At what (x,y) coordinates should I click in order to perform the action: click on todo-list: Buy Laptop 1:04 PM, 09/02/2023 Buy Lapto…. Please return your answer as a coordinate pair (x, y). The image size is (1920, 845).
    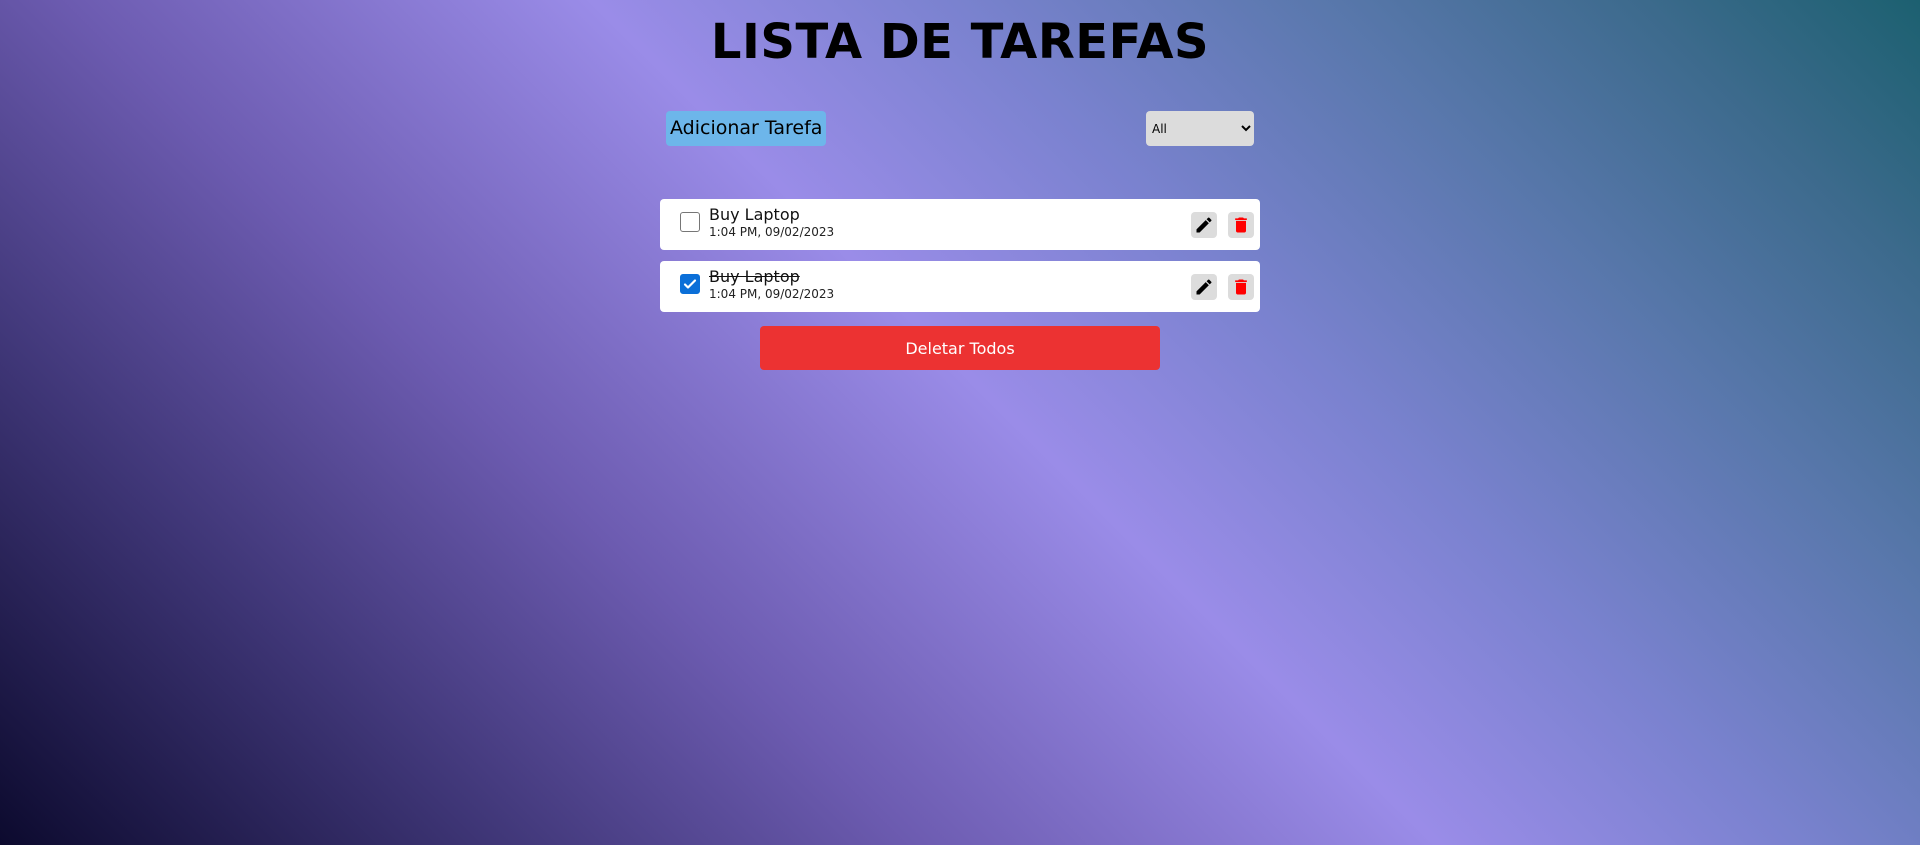
    Looking at the image, I should click on (960, 261).